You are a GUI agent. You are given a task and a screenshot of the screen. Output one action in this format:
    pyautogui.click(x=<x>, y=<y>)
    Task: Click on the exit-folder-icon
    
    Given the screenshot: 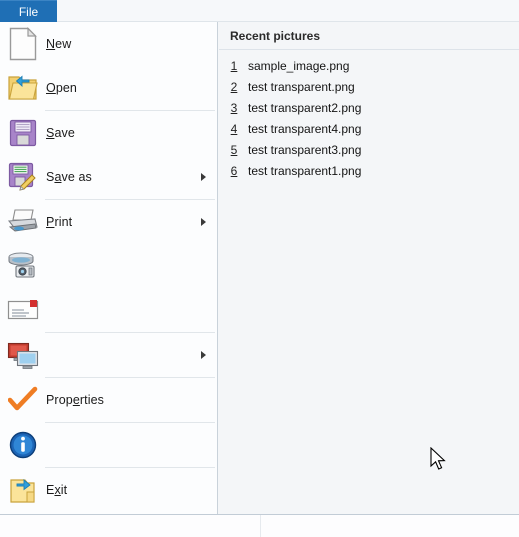 What is the action you would take?
    pyautogui.click(x=23, y=490)
    